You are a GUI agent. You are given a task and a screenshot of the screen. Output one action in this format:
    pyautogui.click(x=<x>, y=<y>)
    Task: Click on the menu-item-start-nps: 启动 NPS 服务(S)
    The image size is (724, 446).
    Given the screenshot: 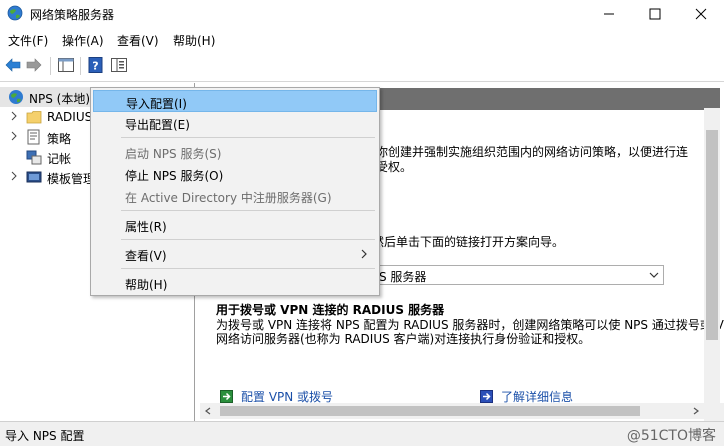 What is the action you would take?
    pyautogui.click(x=235, y=152)
    